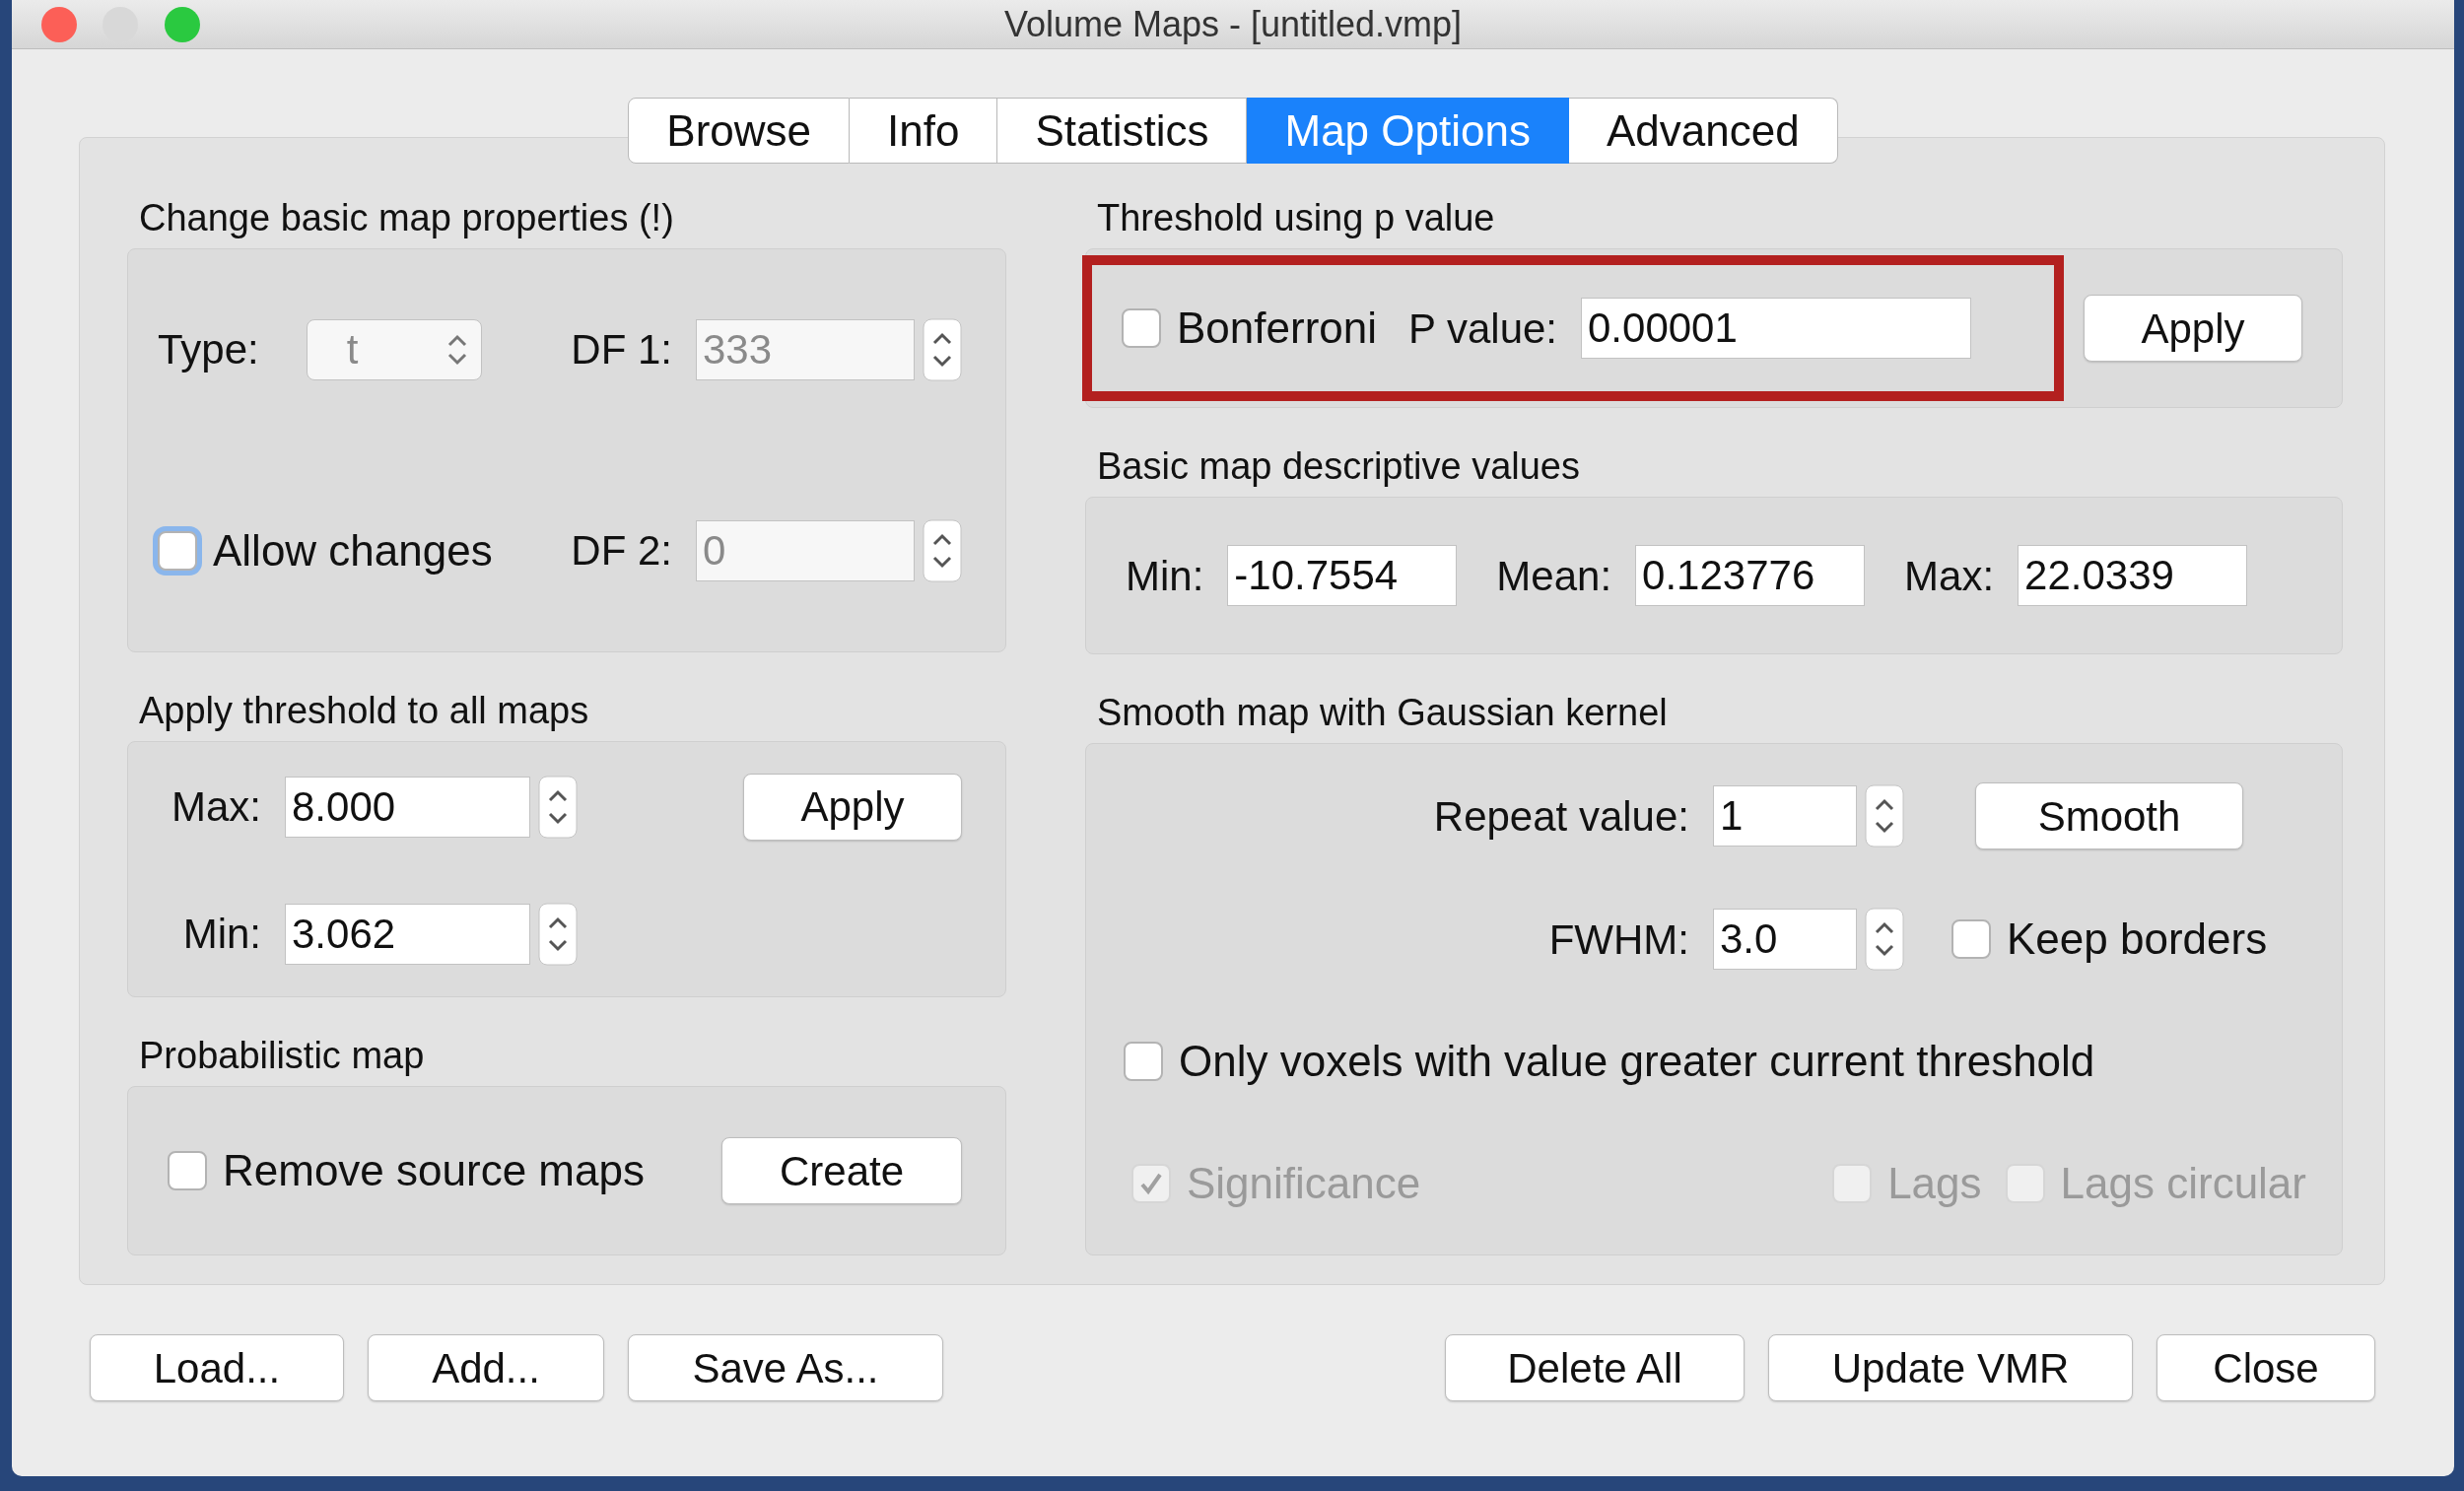  I want to click on section-title: Threshold using p value, so click(1296, 218).